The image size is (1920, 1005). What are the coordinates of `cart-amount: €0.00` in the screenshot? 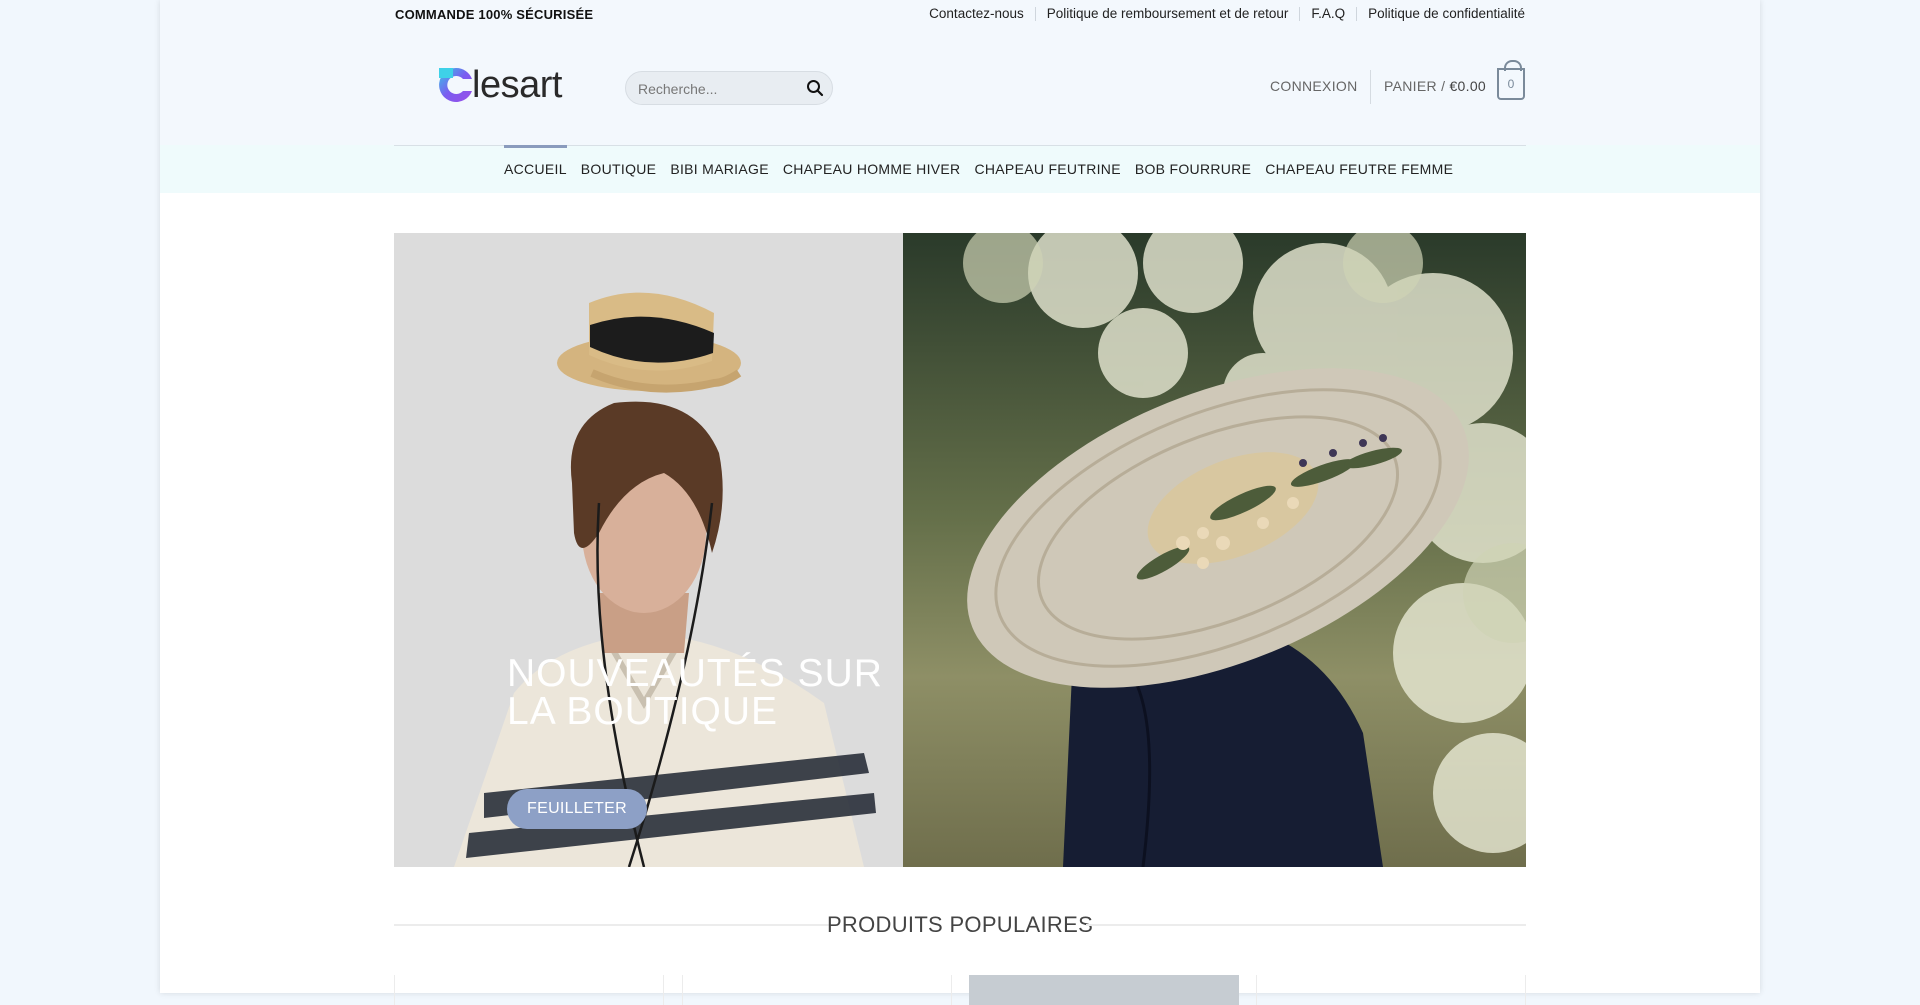 It's located at (1468, 86).